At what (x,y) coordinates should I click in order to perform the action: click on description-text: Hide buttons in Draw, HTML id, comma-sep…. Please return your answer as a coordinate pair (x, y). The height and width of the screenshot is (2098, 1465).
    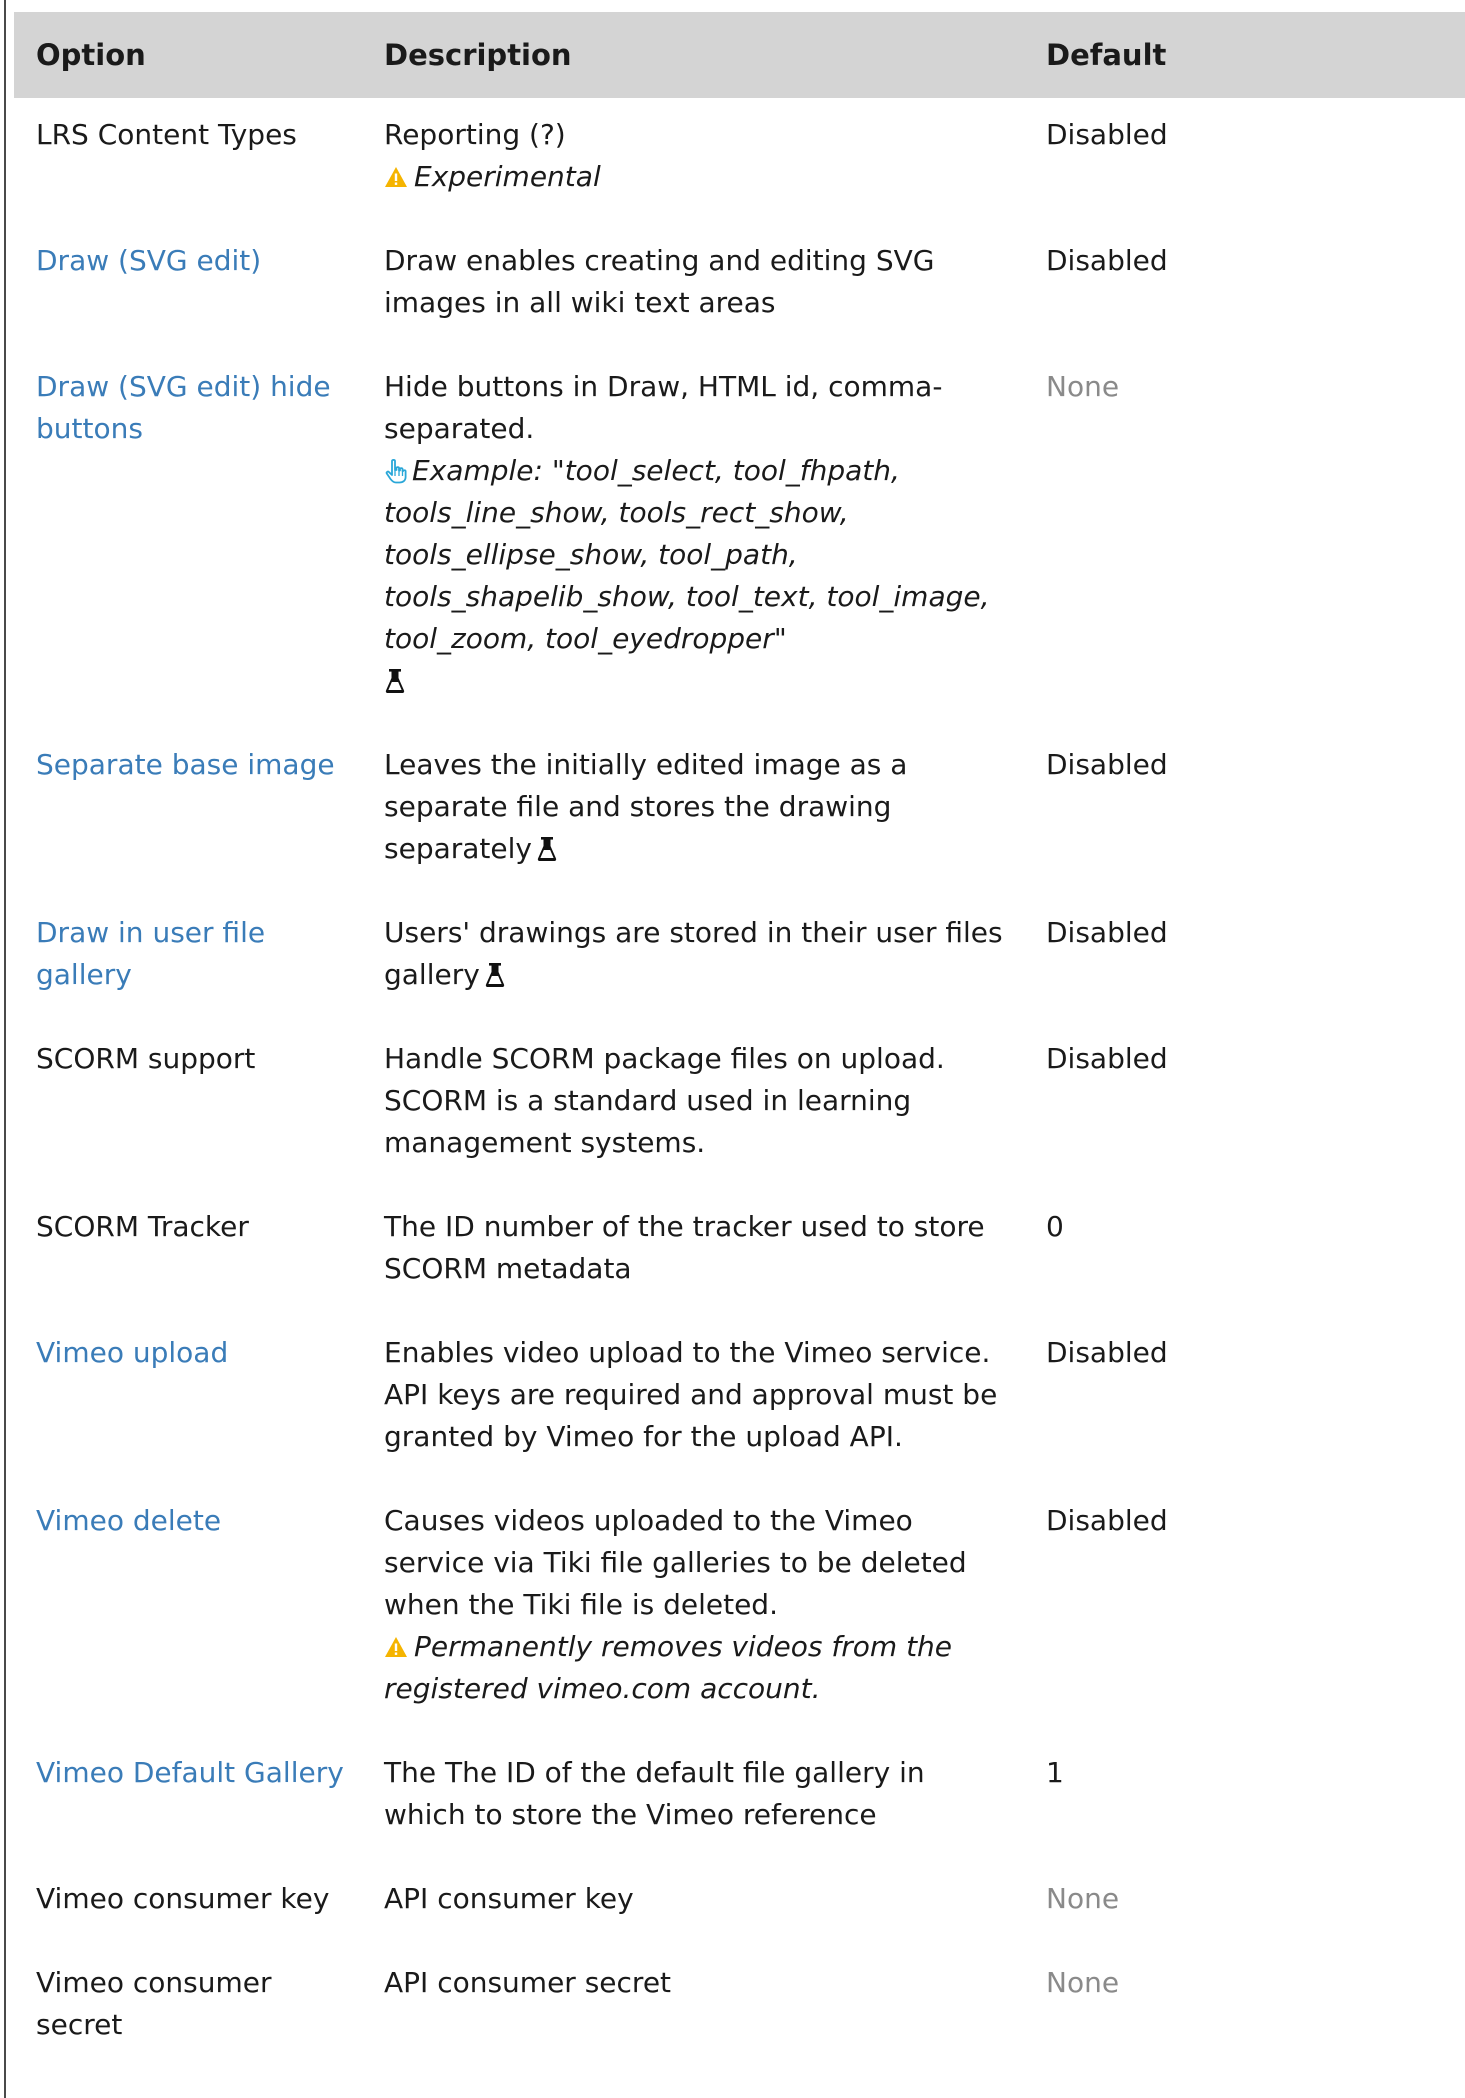
    Looking at the image, I should click on (663, 407).